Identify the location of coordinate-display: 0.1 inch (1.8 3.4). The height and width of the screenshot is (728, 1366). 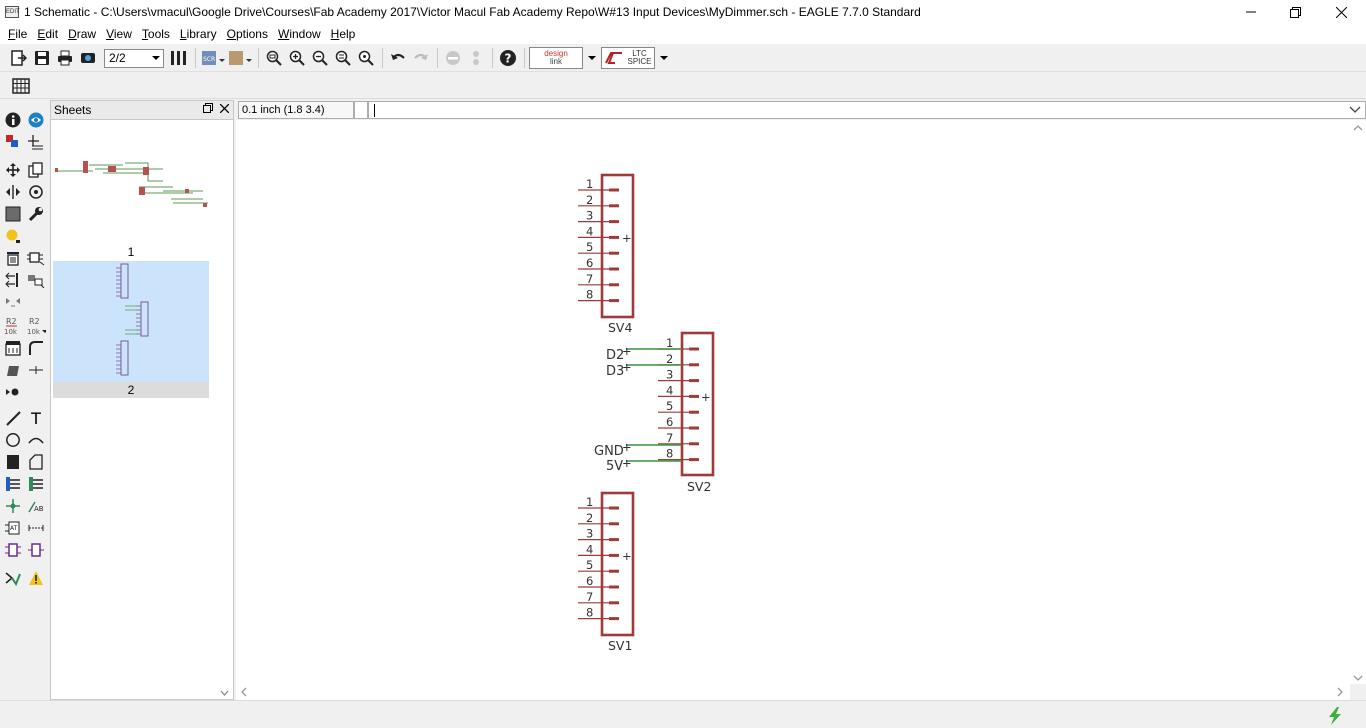
(296, 110).